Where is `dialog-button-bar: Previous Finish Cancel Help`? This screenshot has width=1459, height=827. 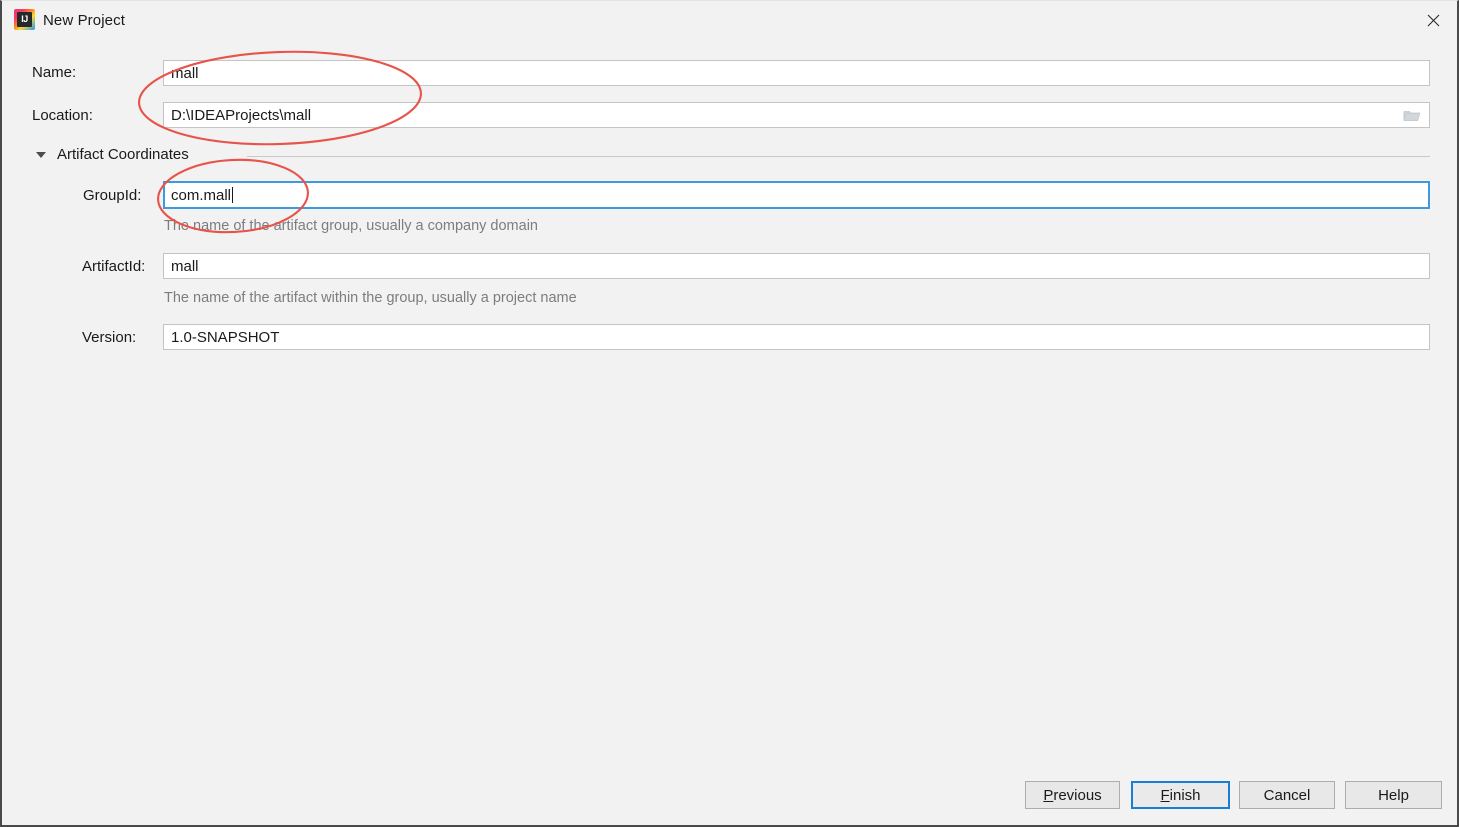 dialog-button-bar: Previous Finish Cancel Help is located at coordinates (729, 795).